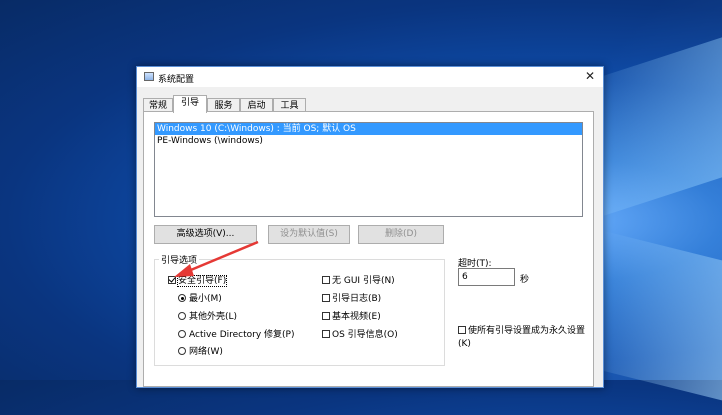  I want to click on wallpaper-light-beam, so click(661, 322).